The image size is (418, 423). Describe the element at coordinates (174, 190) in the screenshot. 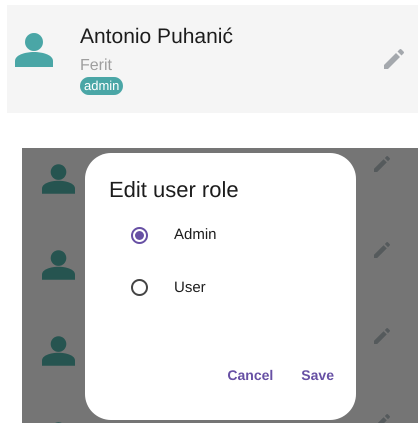

I see `dialog-title: Edit user role` at that location.